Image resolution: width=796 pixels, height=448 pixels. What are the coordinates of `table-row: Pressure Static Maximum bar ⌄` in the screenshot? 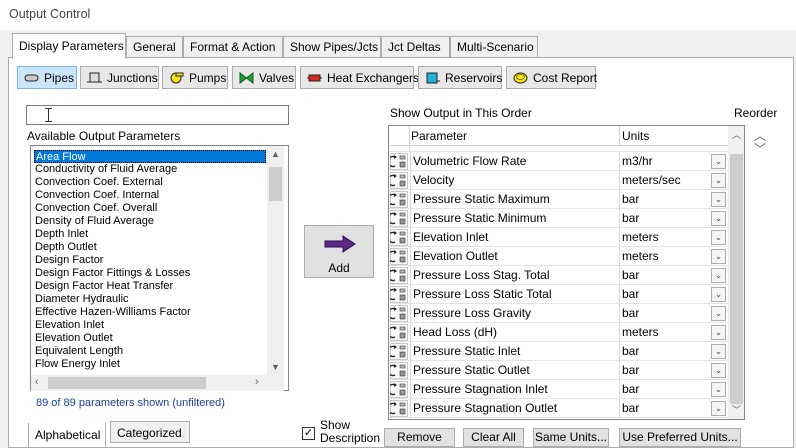 It's located at (558, 199).